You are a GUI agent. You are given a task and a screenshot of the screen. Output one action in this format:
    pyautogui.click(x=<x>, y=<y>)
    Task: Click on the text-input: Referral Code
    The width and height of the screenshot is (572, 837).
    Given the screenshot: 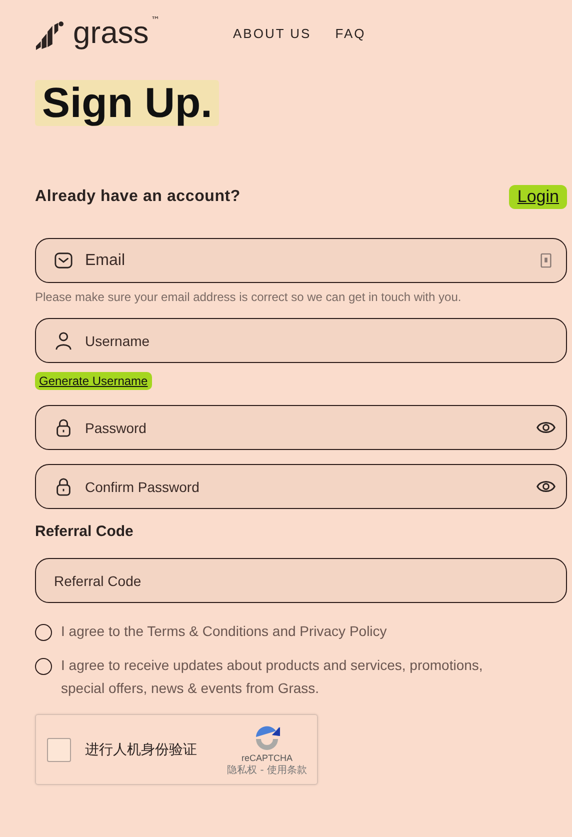 What is the action you would take?
    pyautogui.click(x=304, y=581)
    